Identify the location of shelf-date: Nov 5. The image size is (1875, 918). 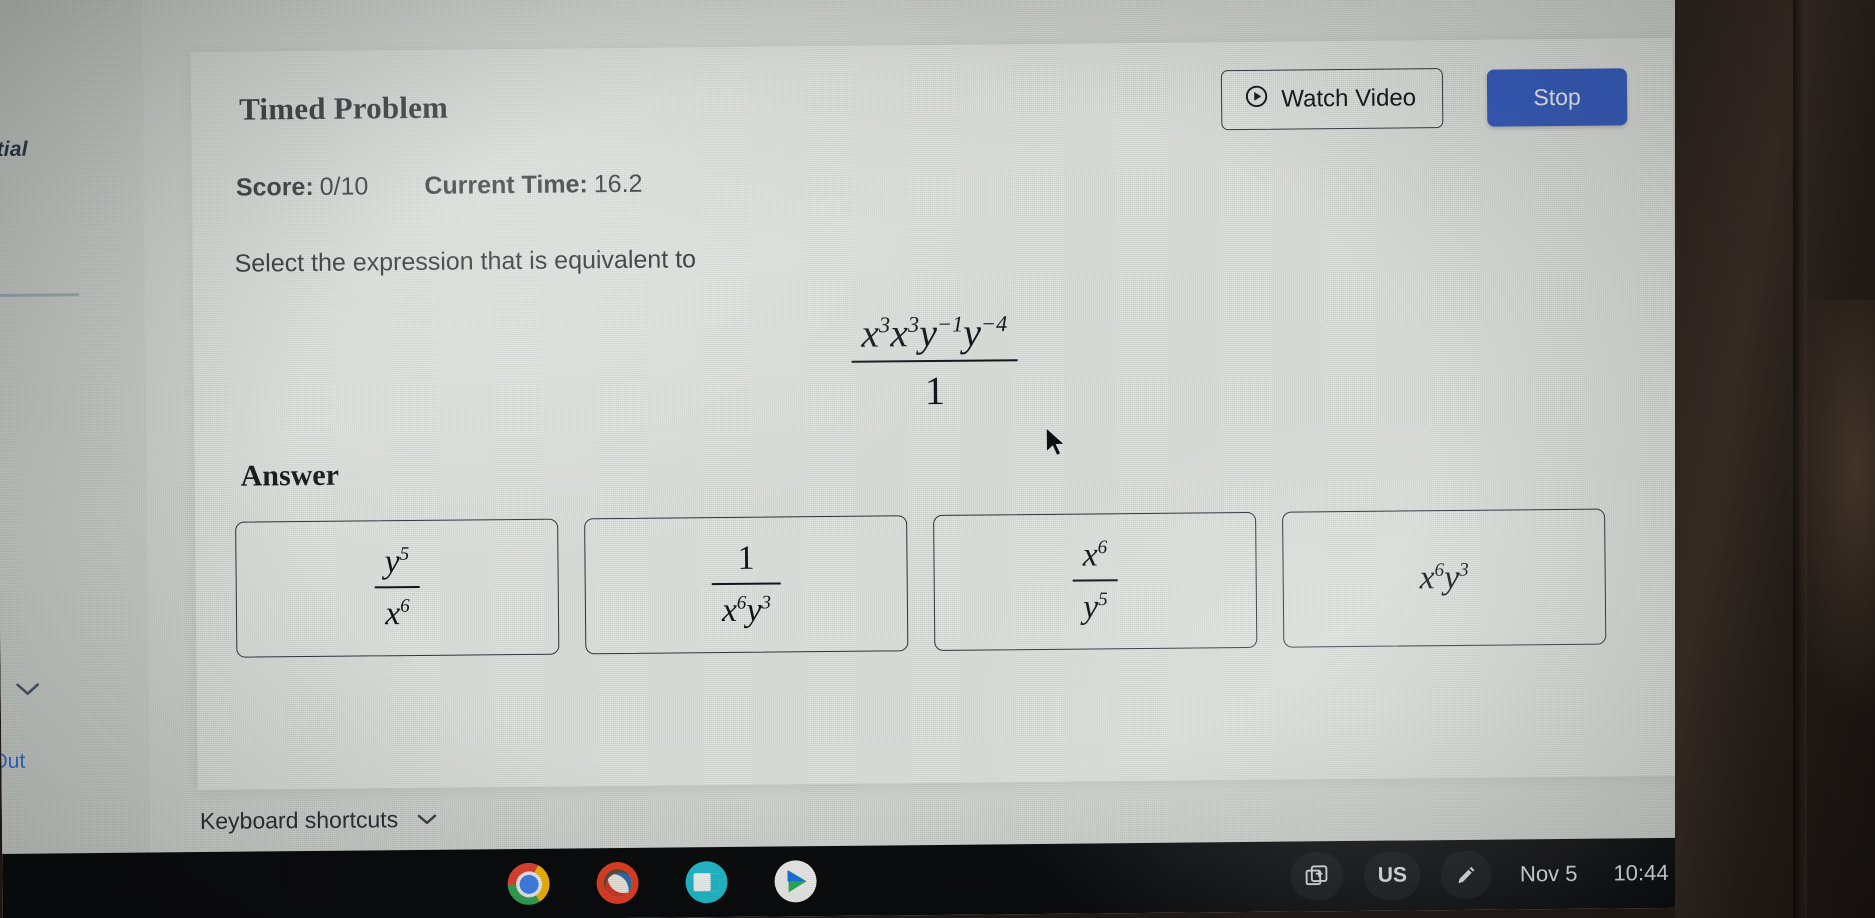
(1548, 873).